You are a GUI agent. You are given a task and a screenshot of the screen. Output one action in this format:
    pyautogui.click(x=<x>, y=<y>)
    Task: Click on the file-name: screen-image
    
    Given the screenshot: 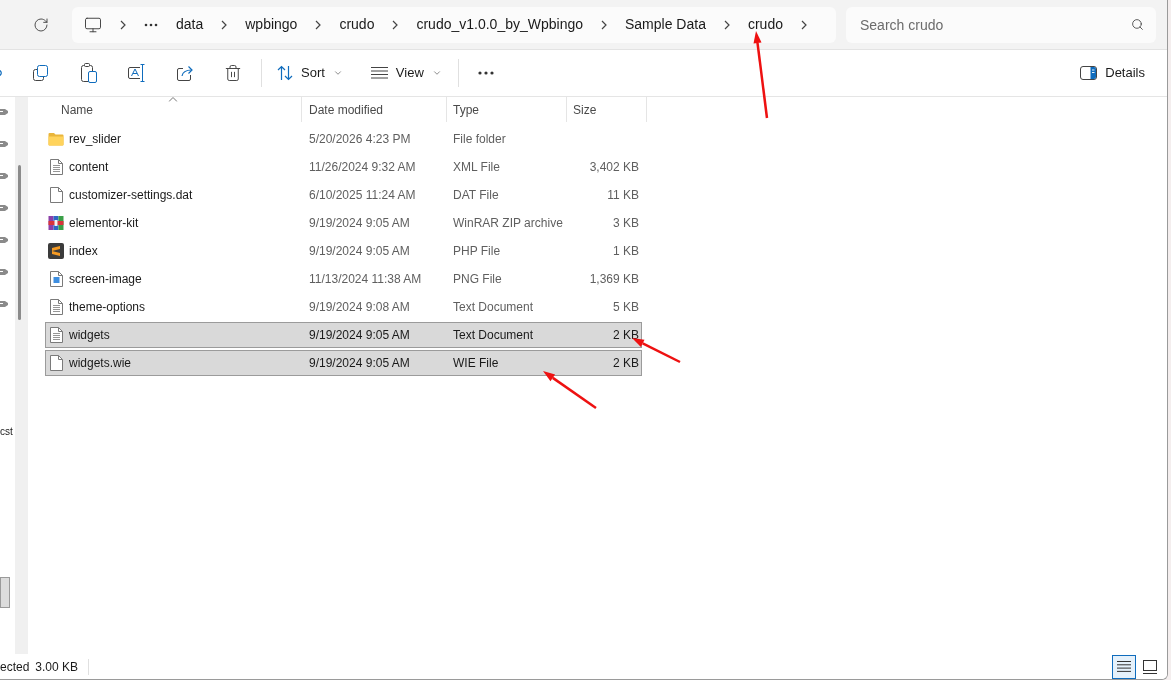 What is the action you would take?
    pyautogui.click(x=105, y=279)
    